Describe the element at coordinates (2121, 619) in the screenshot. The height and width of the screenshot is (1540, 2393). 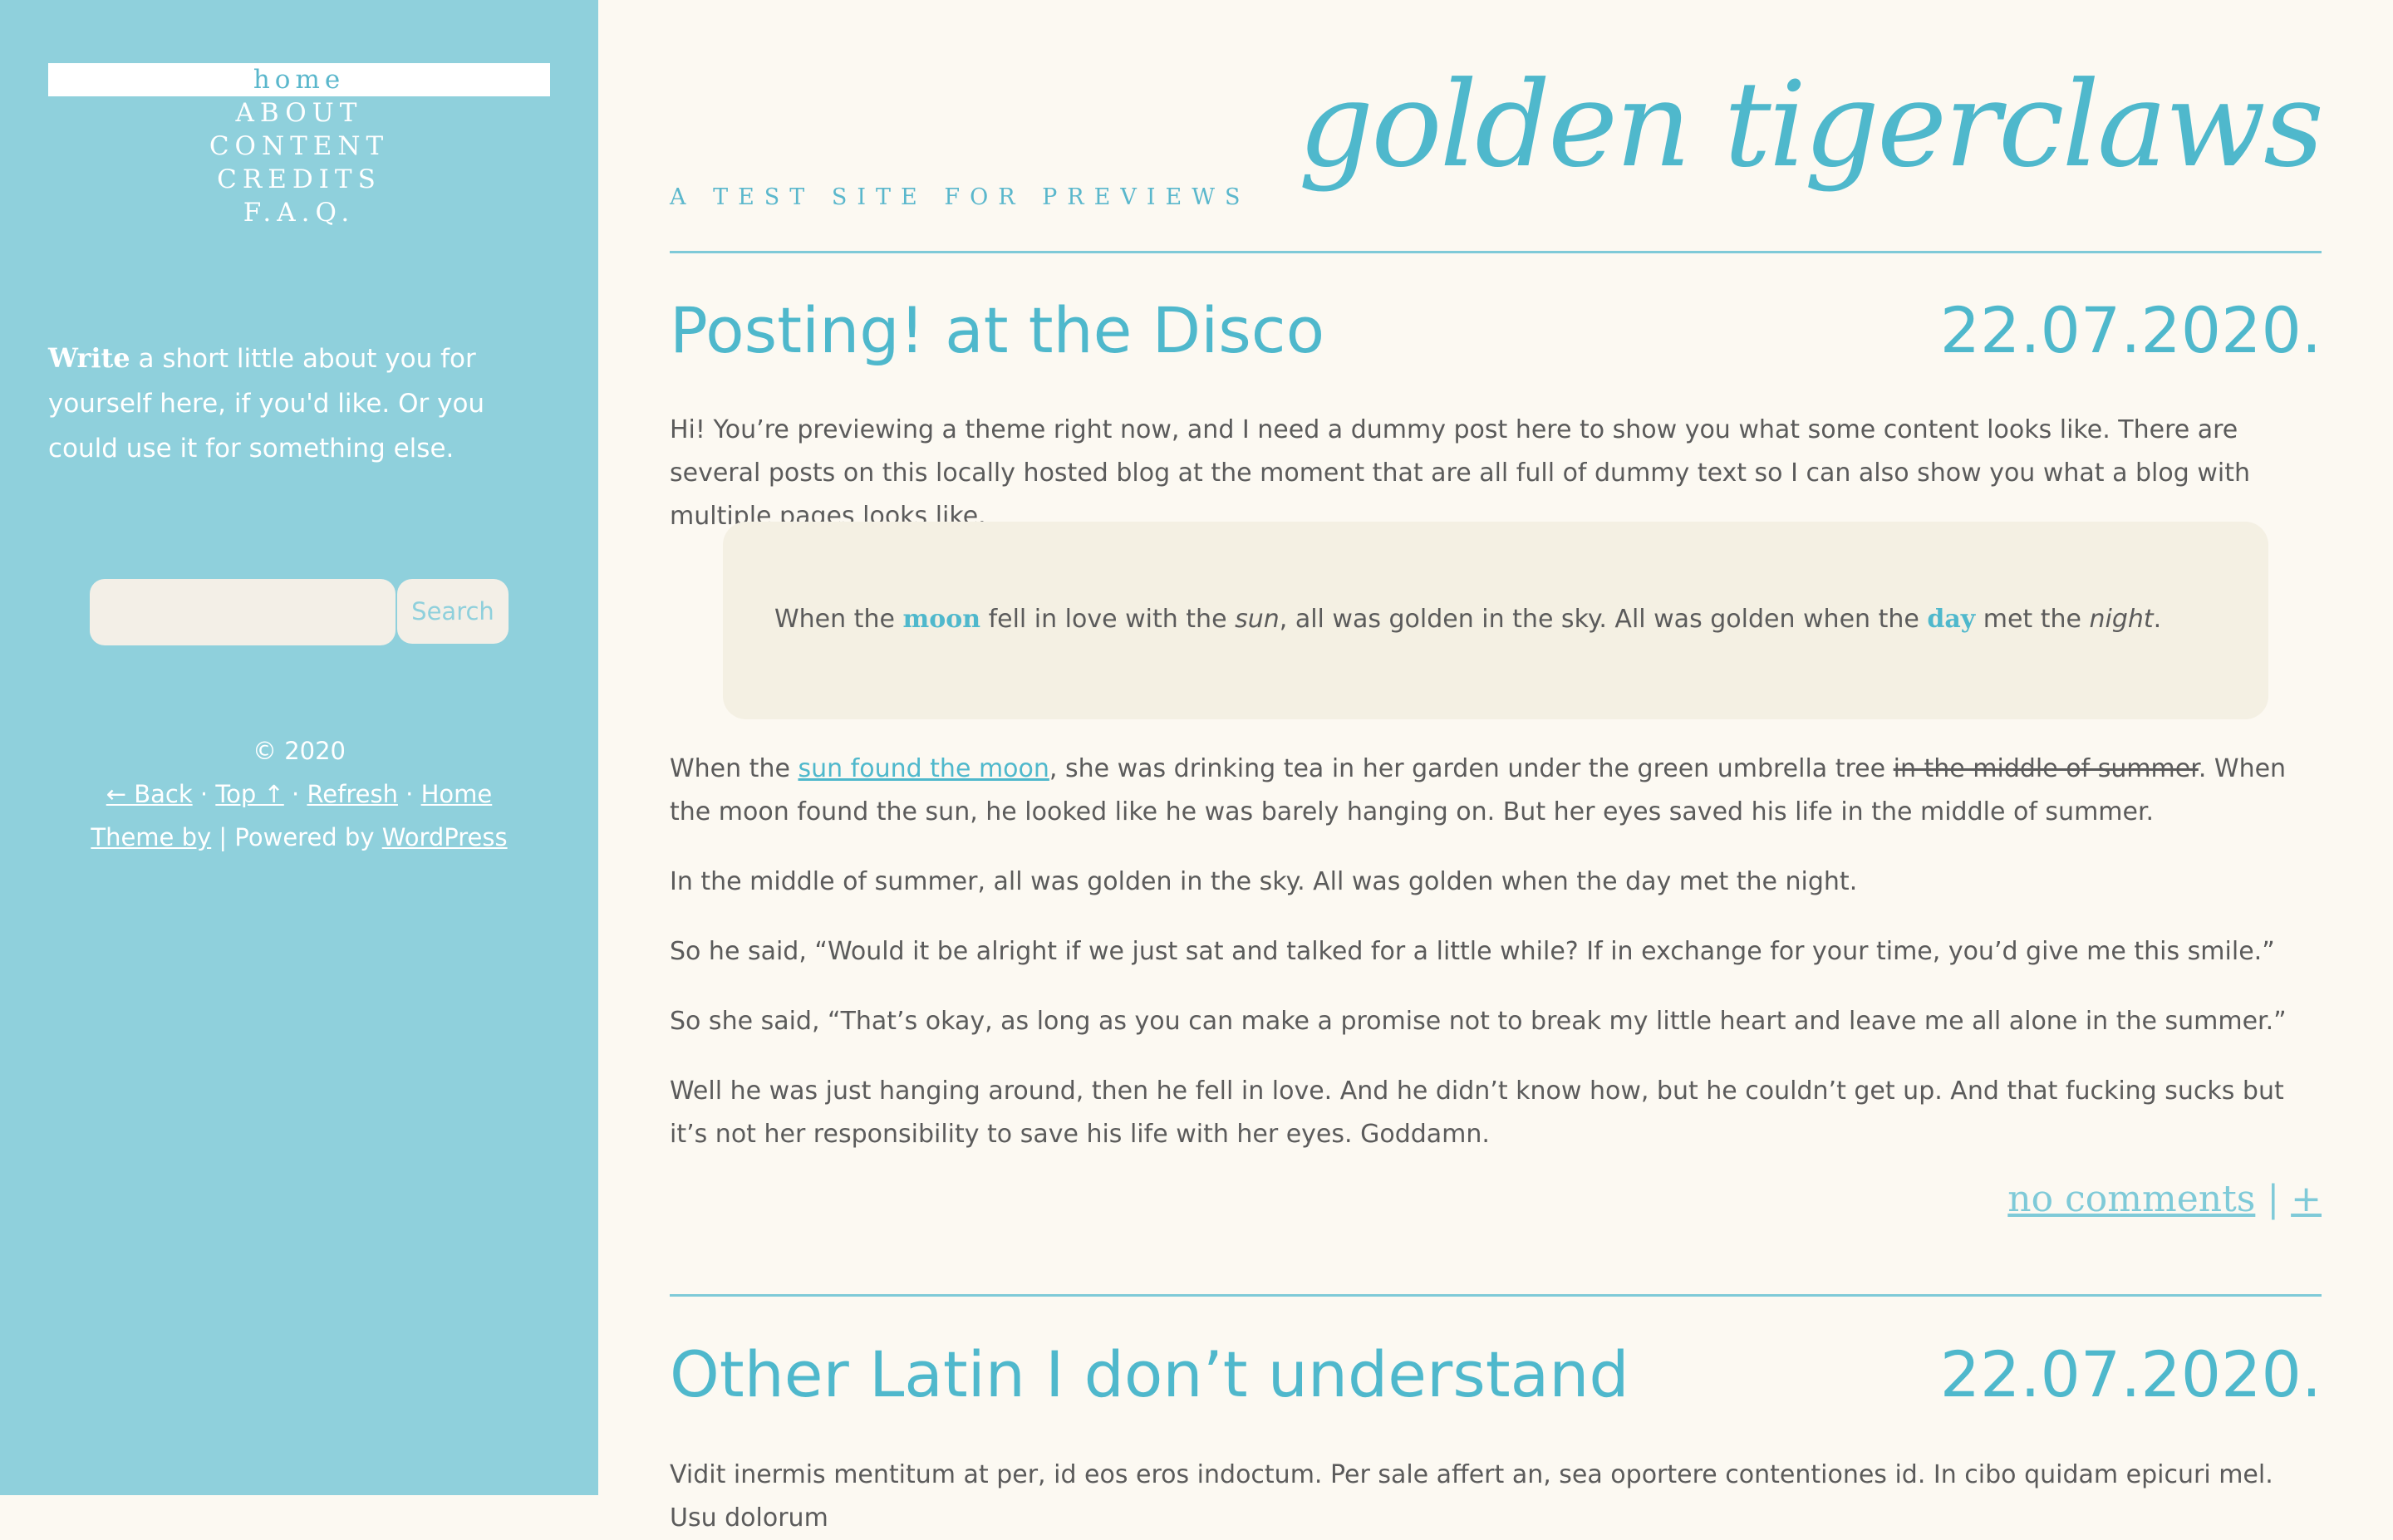
I see `quote-emphasis: night` at that location.